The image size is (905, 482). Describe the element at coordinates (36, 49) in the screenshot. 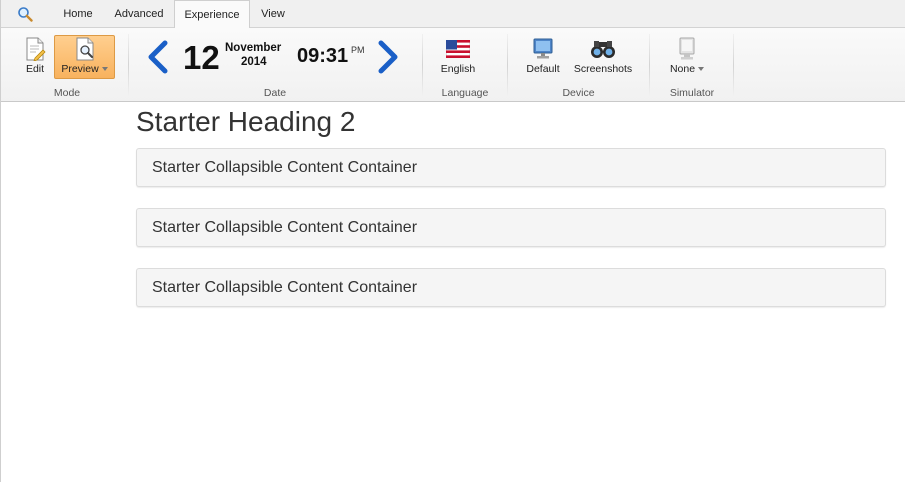

I see `edit-document-icon` at that location.